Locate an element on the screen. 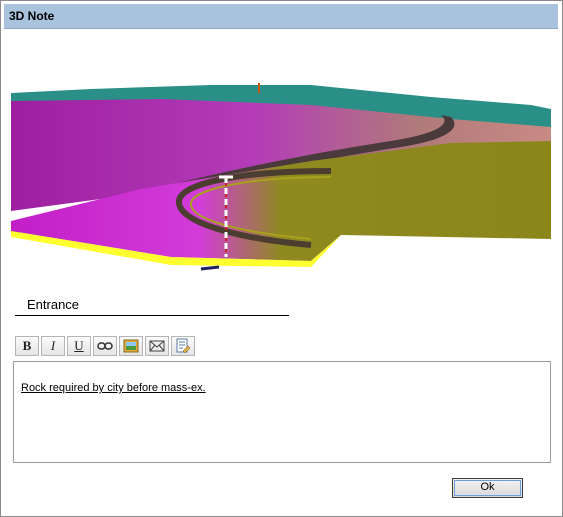  link-icon is located at coordinates (105, 346).